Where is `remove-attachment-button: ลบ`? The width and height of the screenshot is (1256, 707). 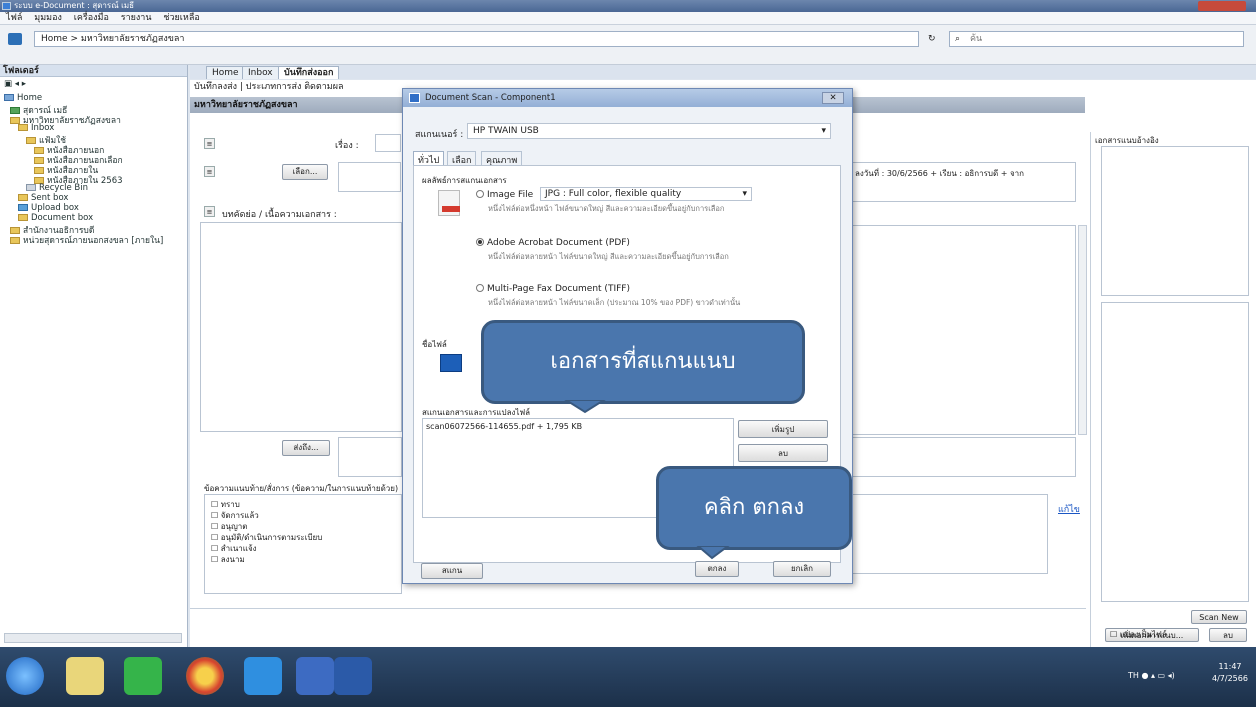 remove-attachment-button: ลบ is located at coordinates (1228, 635).